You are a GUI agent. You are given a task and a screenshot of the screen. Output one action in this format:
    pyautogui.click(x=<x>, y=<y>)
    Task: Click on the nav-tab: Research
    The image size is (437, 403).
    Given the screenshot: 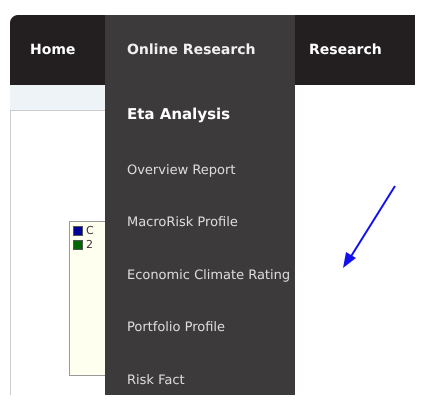 What is the action you would take?
    pyautogui.click(x=345, y=50)
    